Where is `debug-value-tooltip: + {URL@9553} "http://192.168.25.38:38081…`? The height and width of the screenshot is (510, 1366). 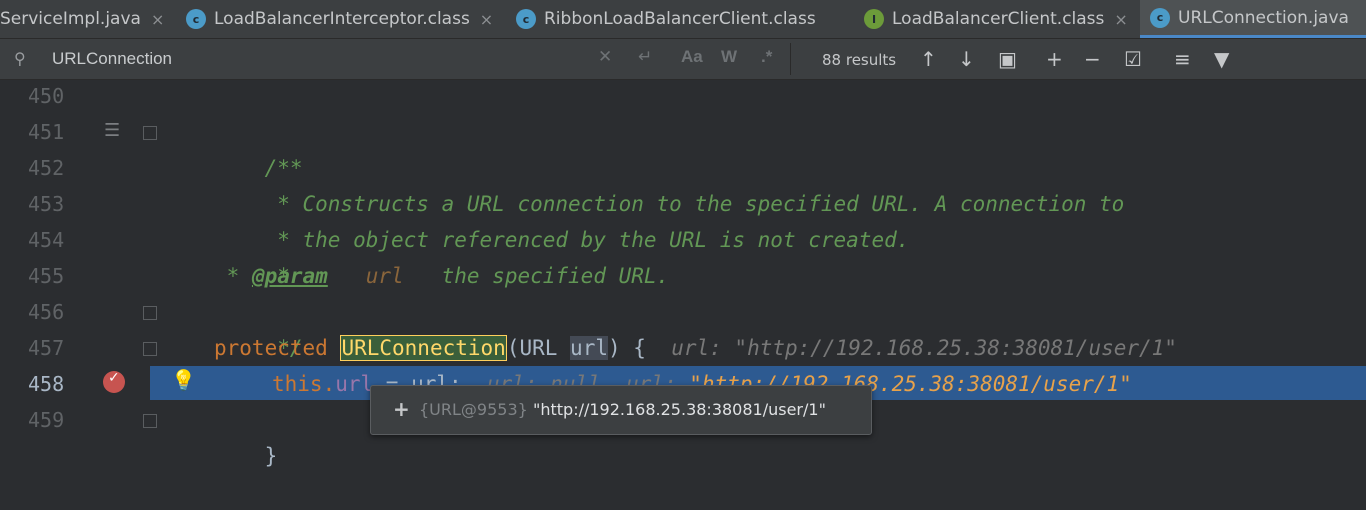 debug-value-tooltip: + {URL@9553} "http://192.168.25.38:38081… is located at coordinates (621, 410).